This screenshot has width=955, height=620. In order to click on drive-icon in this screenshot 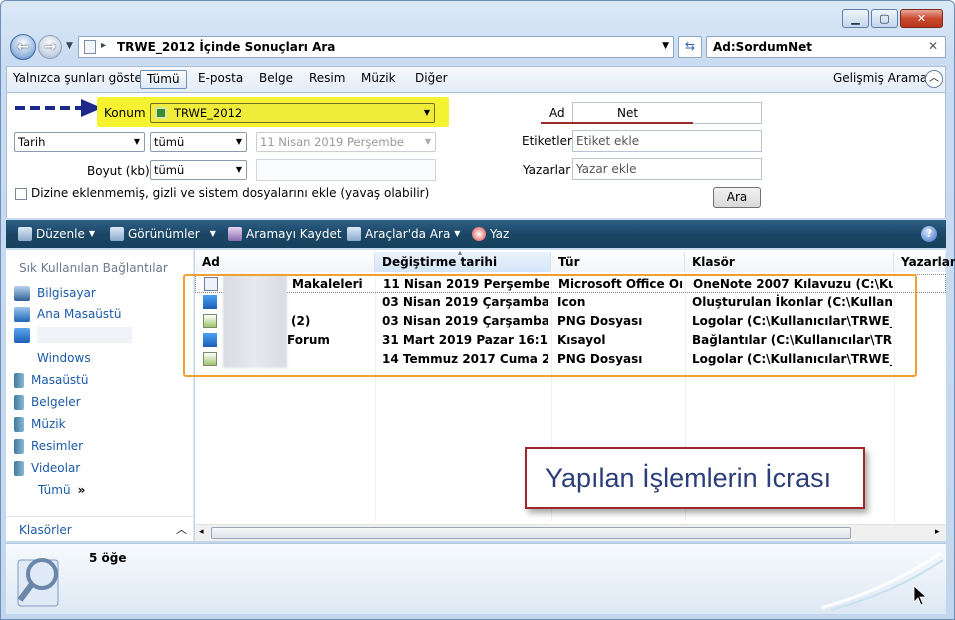, I will do `click(161, 113)`.